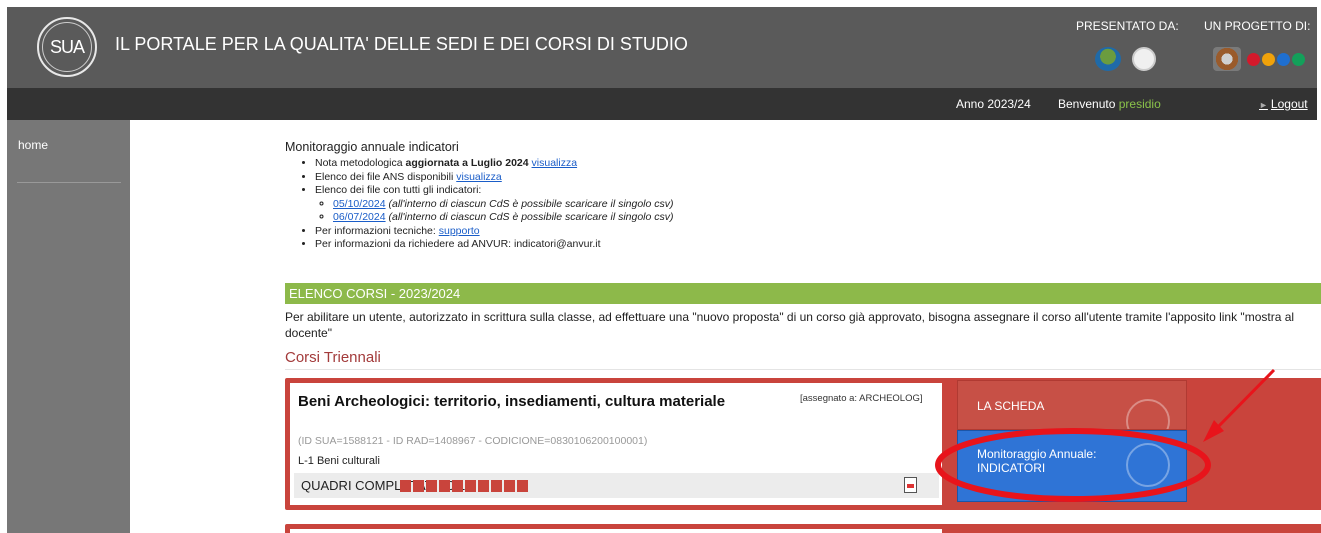 This screenshot has width=1321, height=533. Describe the element at coordinates (360, 163) in the screenshot. I see `info-text: Nota metodologica` at that location.